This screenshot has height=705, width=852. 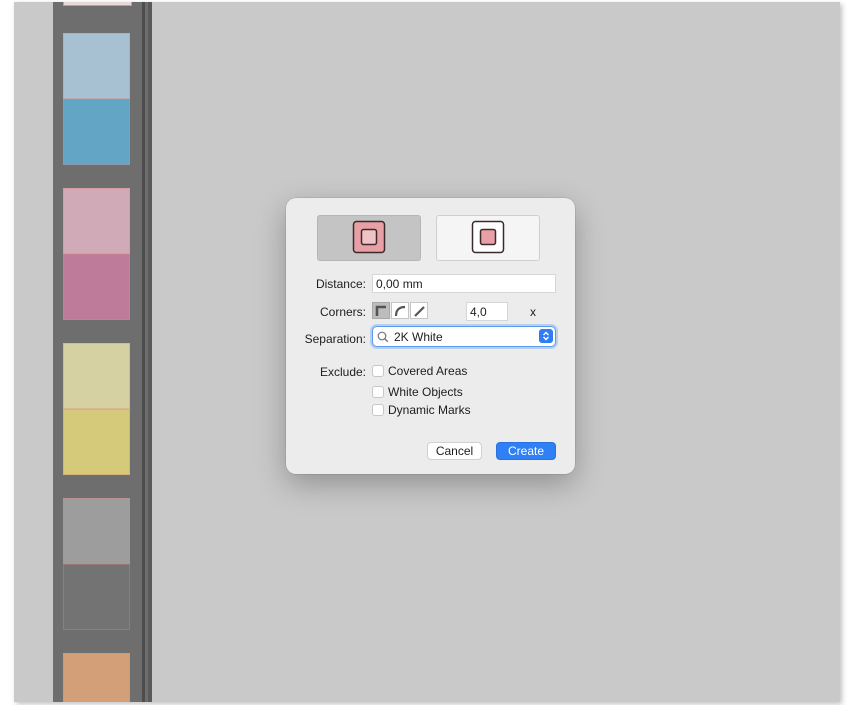 What do you see at coordinates (454, 451) in the screenshot?
I see `cancel-button: Cancel` at bounding box center [454, 451].